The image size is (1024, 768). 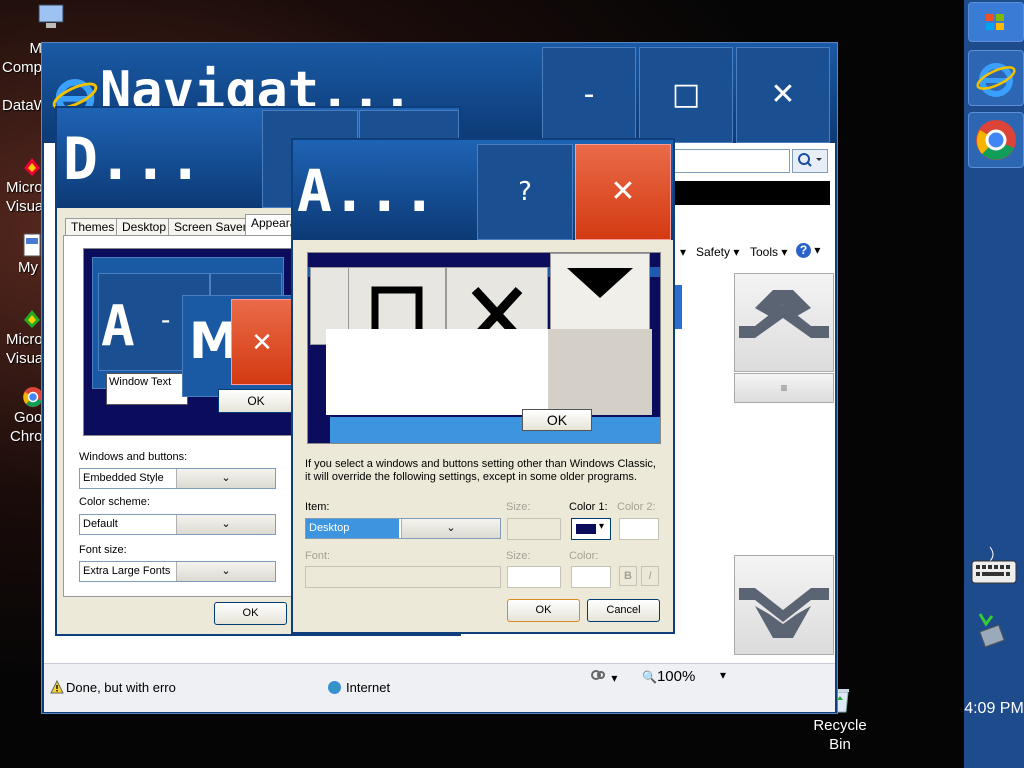 I want to click on preview-dropdown-button, so click(x=600, y=292).